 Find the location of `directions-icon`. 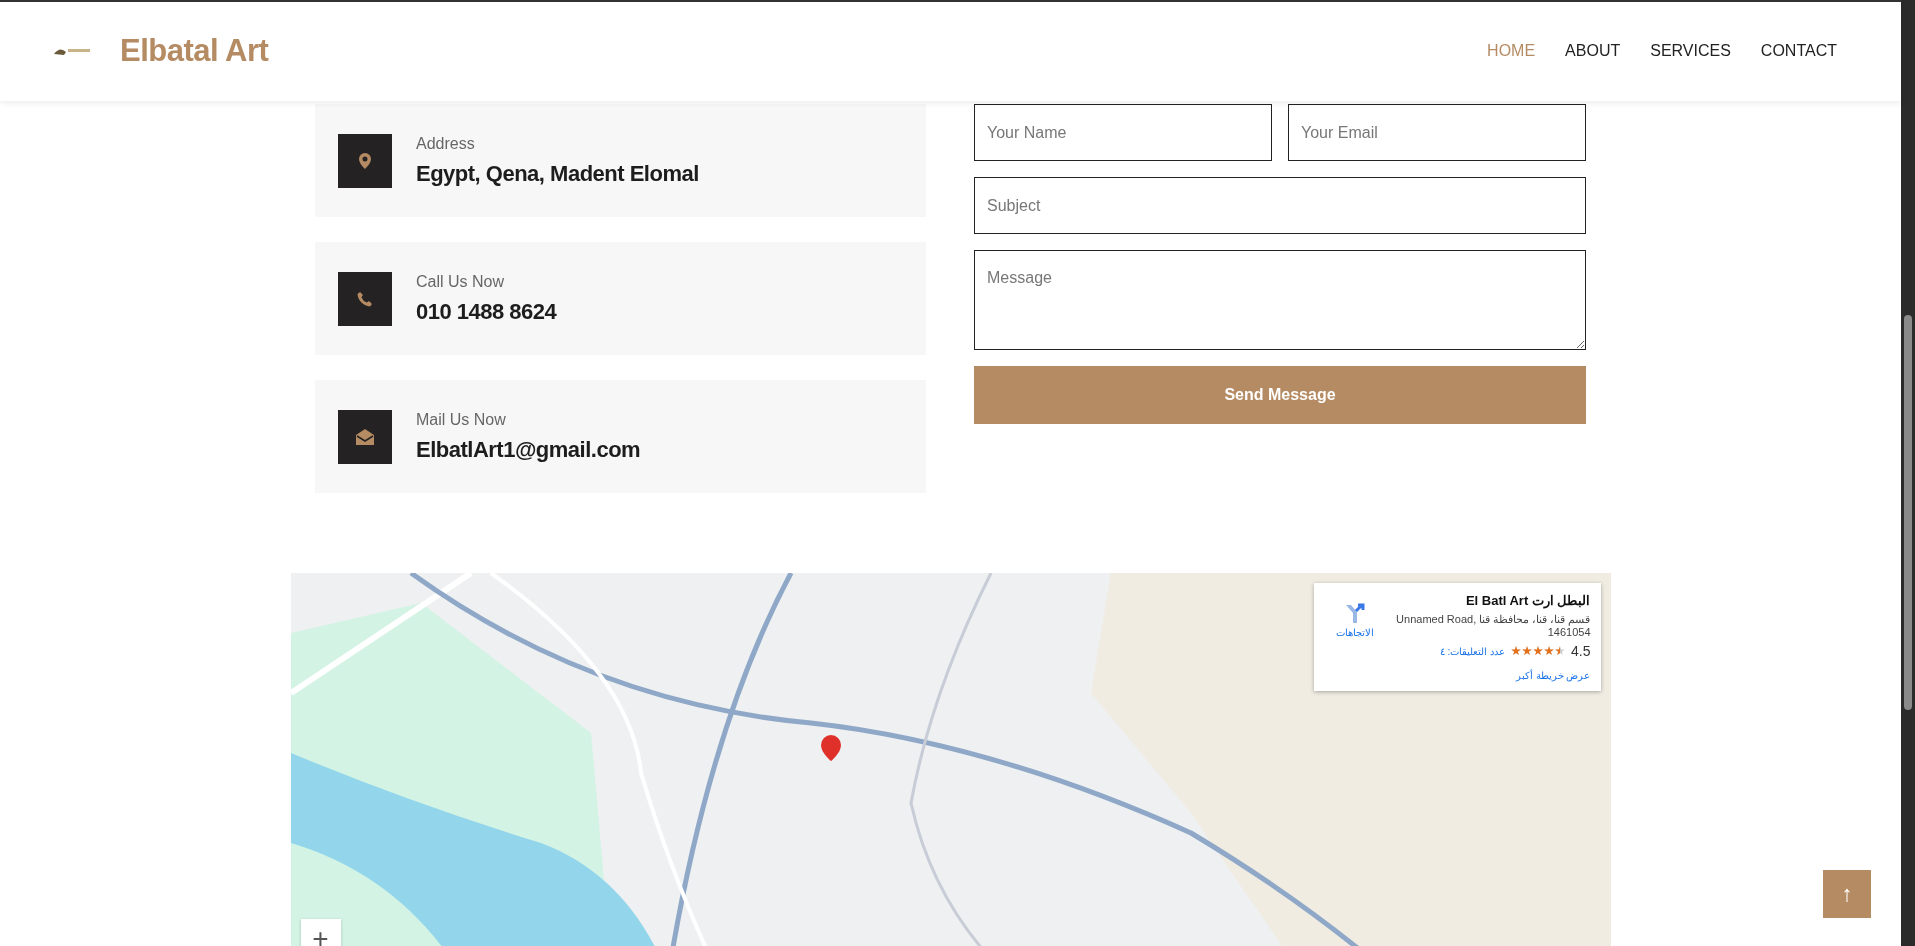

directions-icon is located at coordinates (1354, 613).